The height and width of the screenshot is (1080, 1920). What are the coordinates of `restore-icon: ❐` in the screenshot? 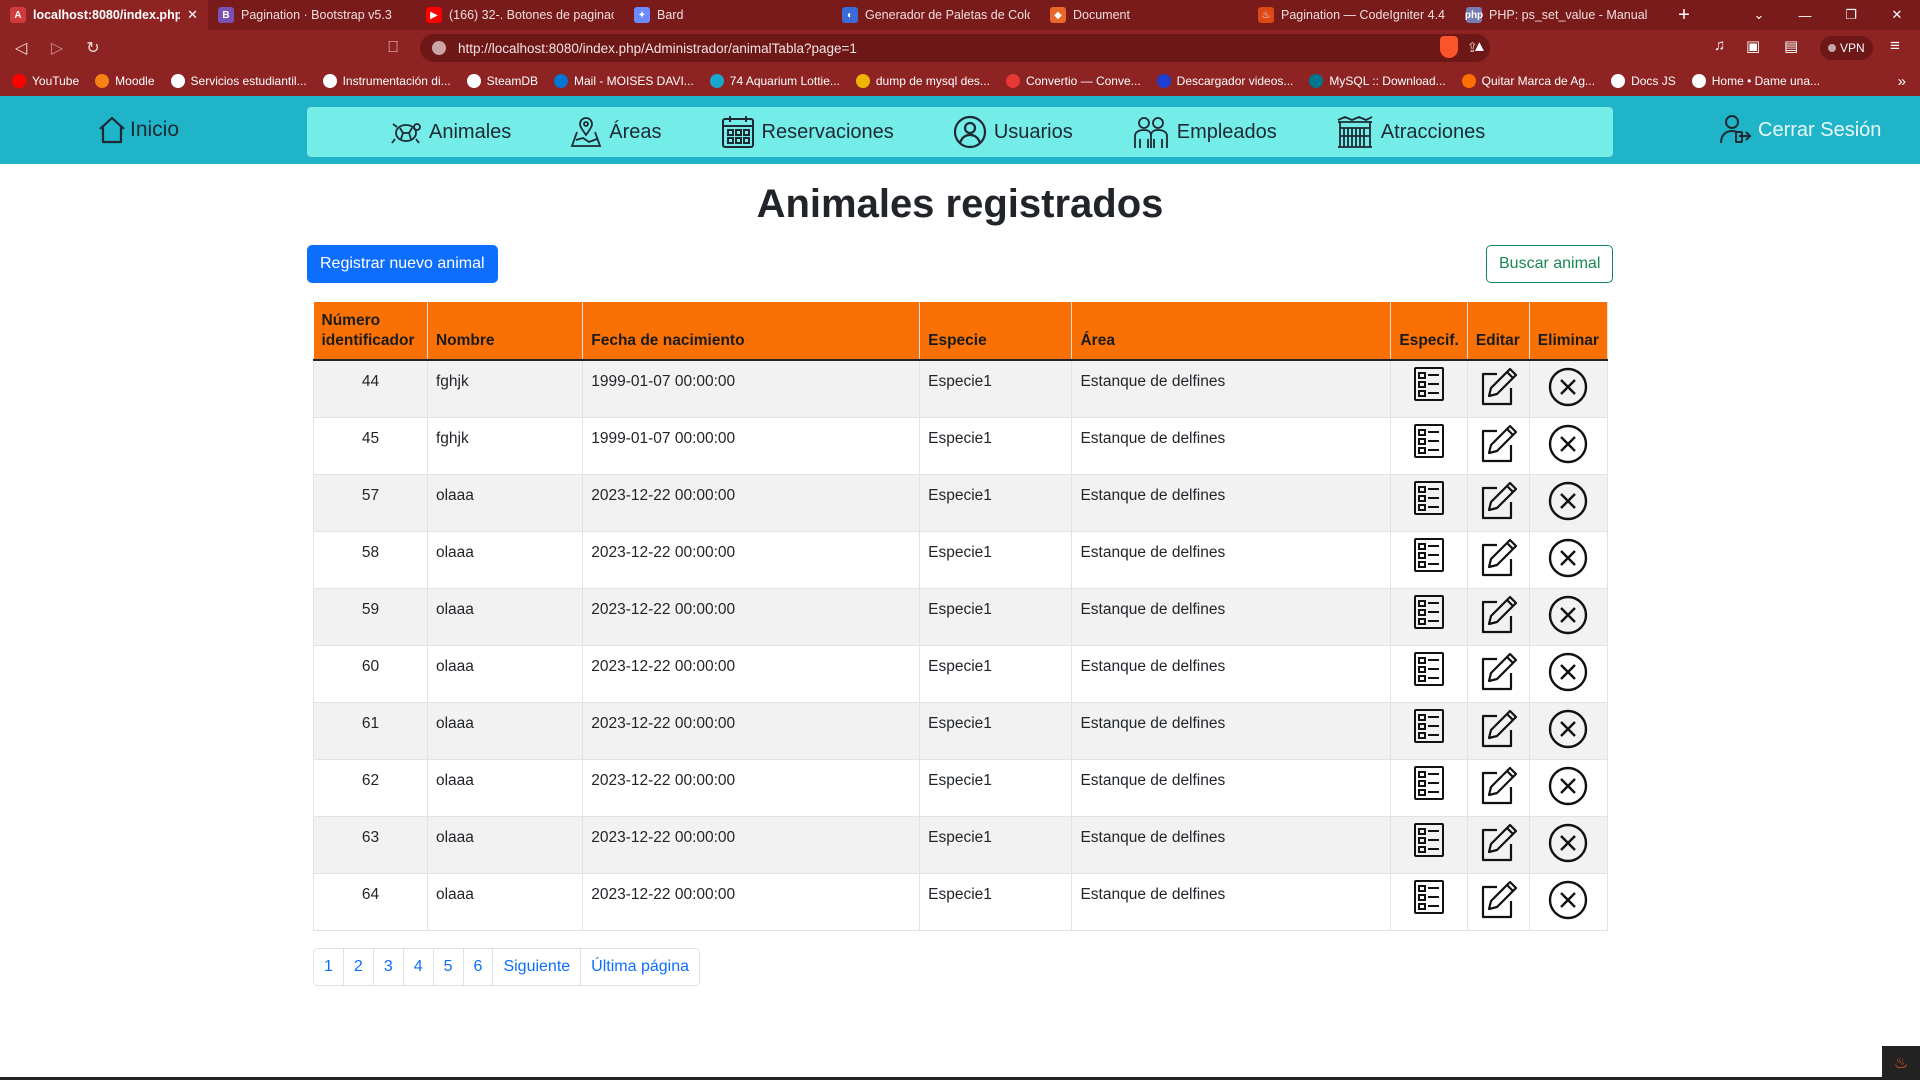 It's located at (1851, 15).